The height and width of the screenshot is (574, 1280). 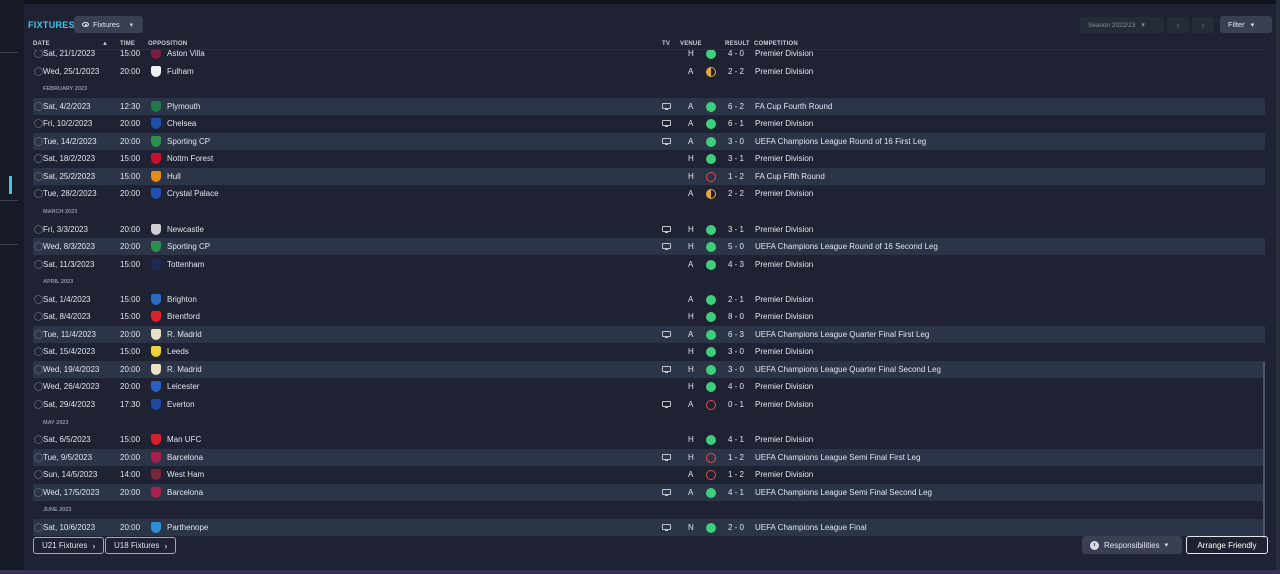 What do you see at coordinates (186, 54) in the screenshot?
I see `opposition-name: Aston Villa` at bounding box center [186, 54].